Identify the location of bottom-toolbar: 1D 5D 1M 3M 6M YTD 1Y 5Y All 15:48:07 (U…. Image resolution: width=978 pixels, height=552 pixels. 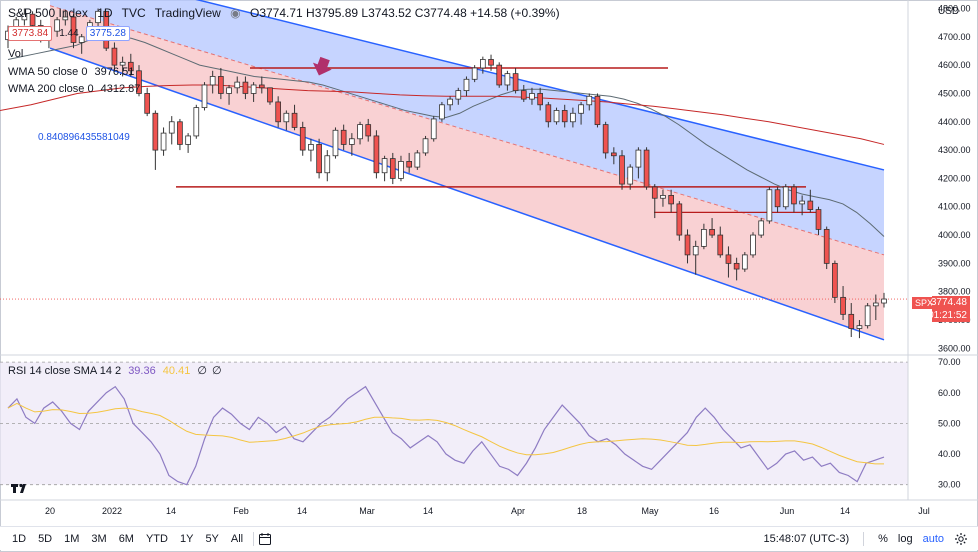
(489, 538).